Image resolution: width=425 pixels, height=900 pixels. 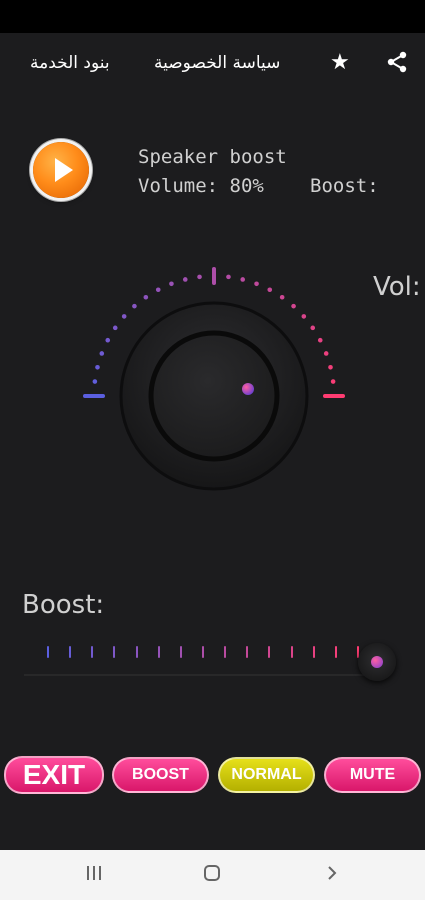 I want to click on normal-button: NORMAL, so click(x=266, y=775).